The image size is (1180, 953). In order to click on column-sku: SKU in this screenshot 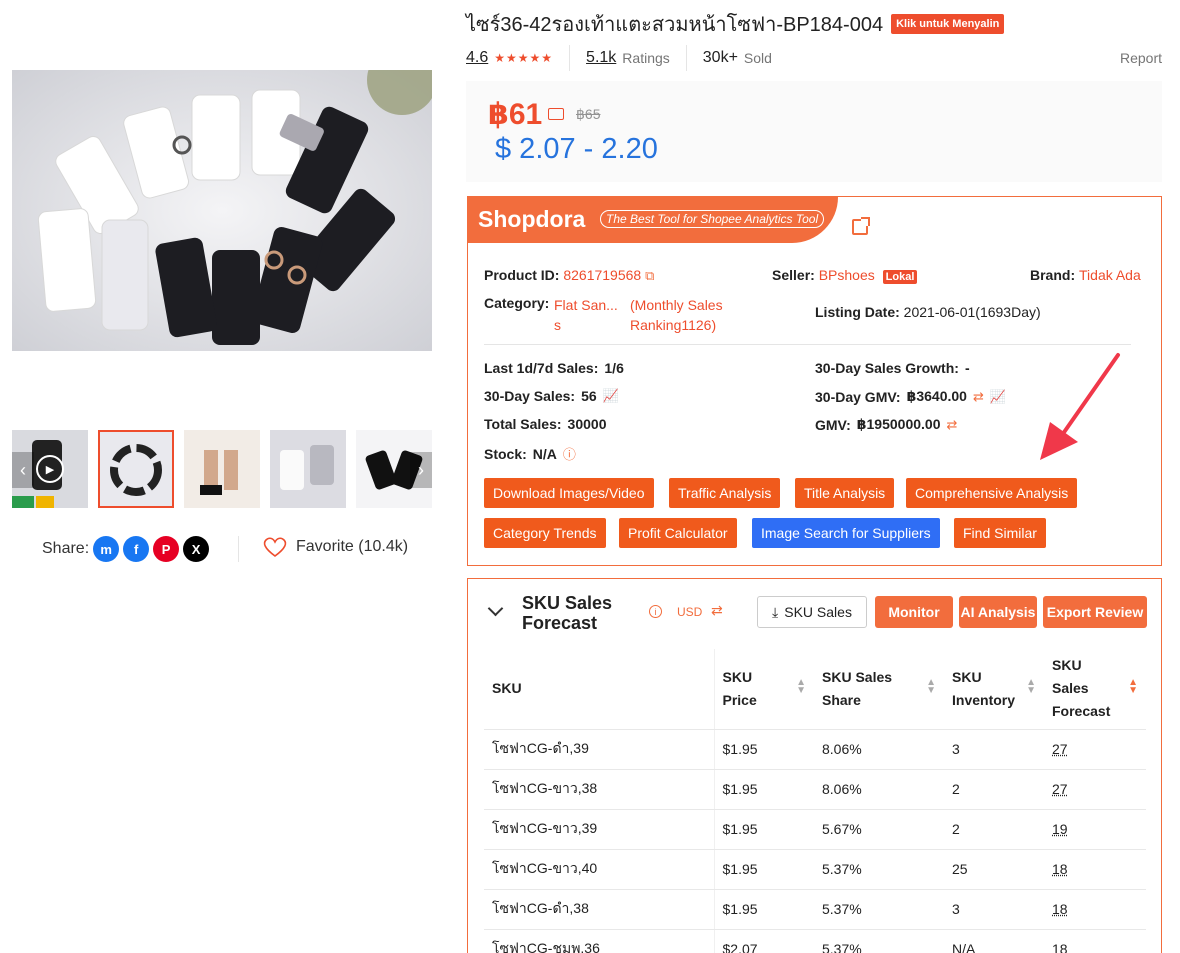, I will do `click(599, 689)`.